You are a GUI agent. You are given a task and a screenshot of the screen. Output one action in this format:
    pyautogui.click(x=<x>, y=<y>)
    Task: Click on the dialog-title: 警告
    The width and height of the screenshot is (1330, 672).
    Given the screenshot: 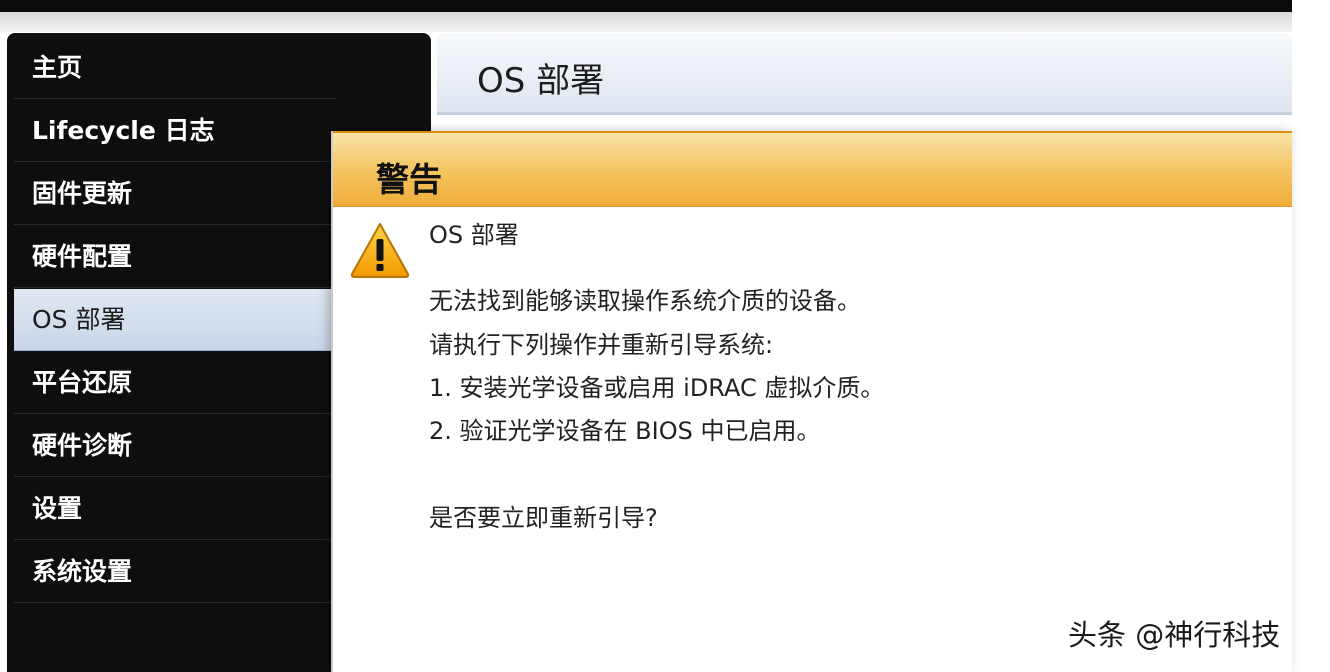 What is the action you would take?
    pyautogui.click(x=409, y=179)
    